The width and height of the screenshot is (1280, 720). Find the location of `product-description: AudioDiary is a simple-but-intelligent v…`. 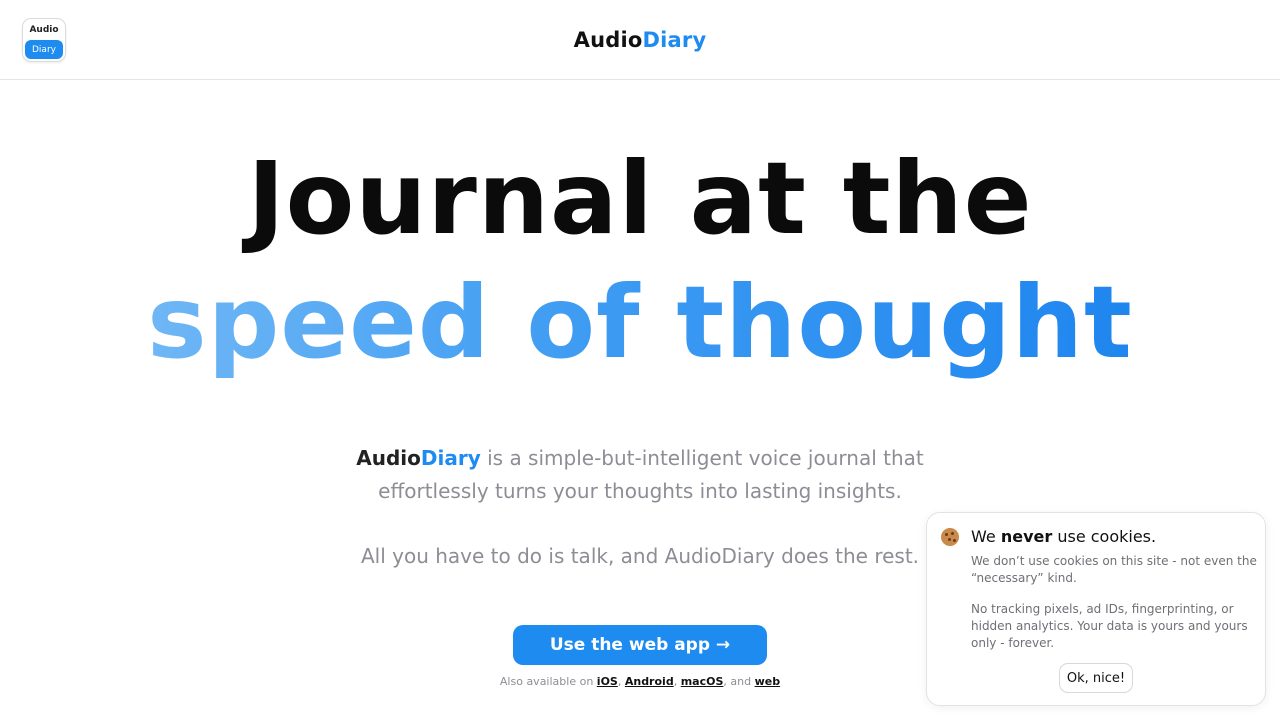

product-description: AudioDiary is a simple-but-intelligent v… is located at coordinates (640, 475).